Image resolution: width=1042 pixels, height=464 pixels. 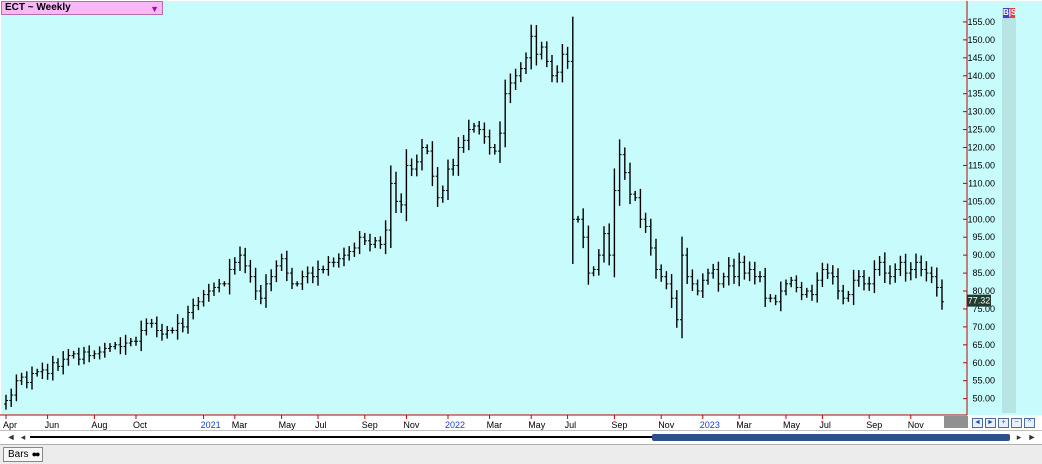 What do you see at coordinates (981, 40) in the screenshot?
I see `y-tick-label: 150.00` at bounding box center [981, 40].